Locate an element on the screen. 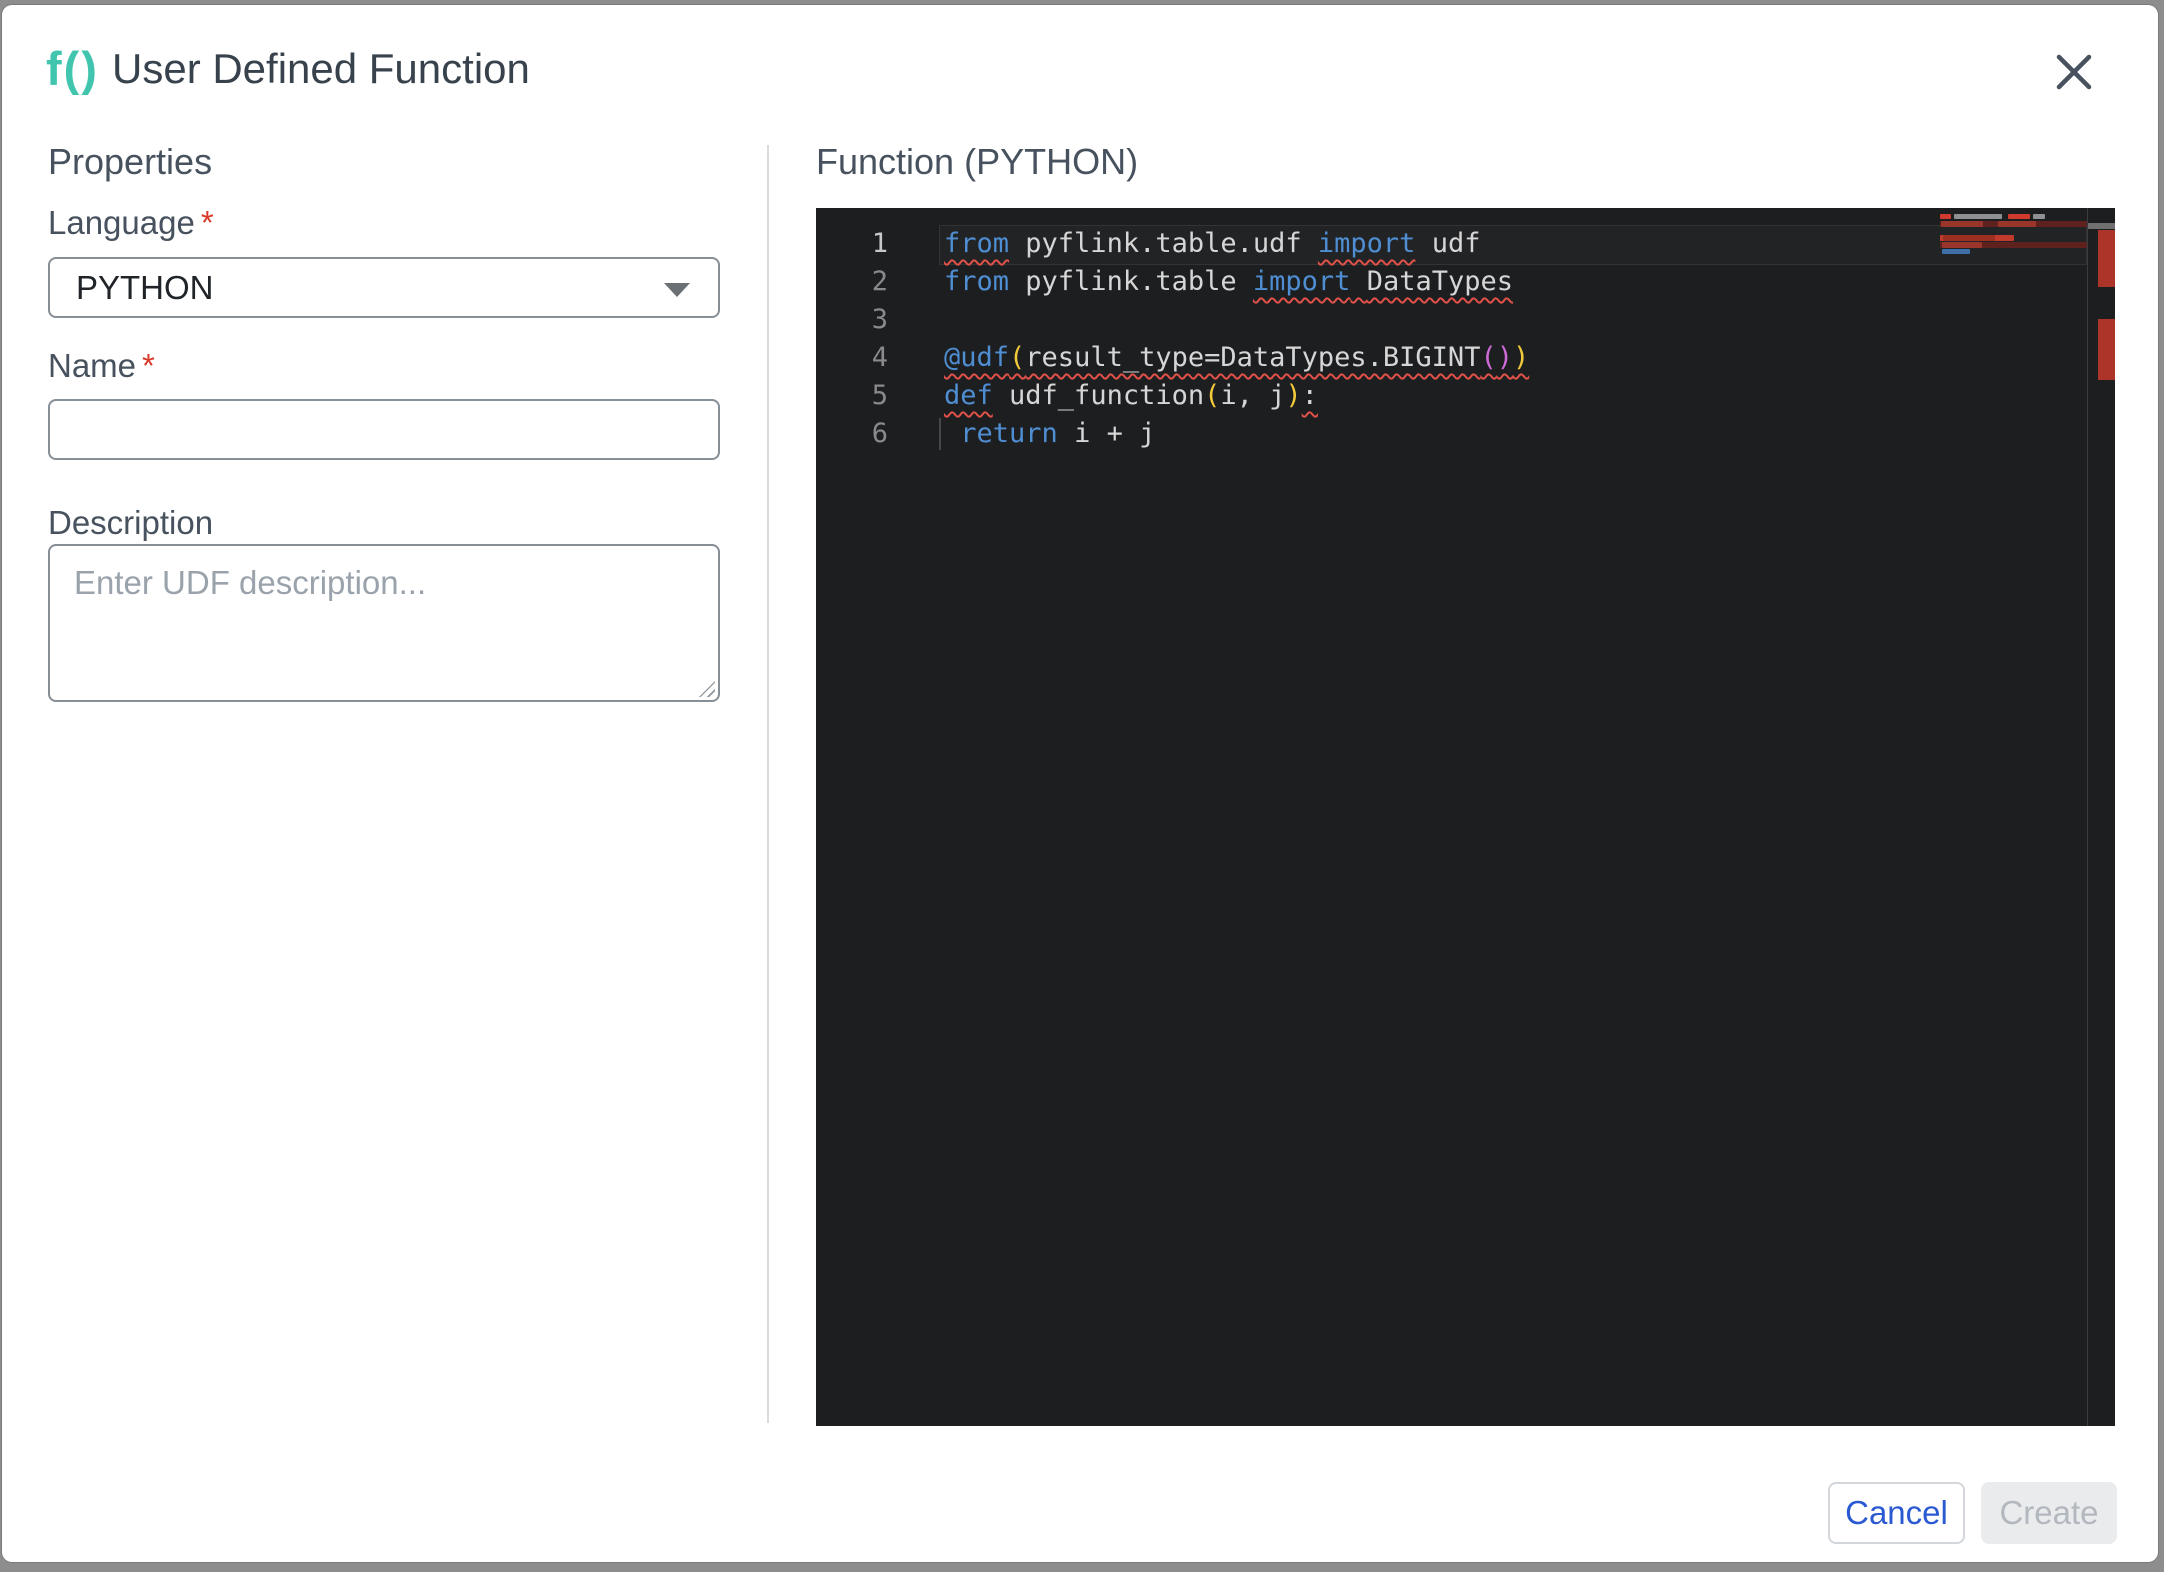  code-token: def is located at coordinates (968, 395).